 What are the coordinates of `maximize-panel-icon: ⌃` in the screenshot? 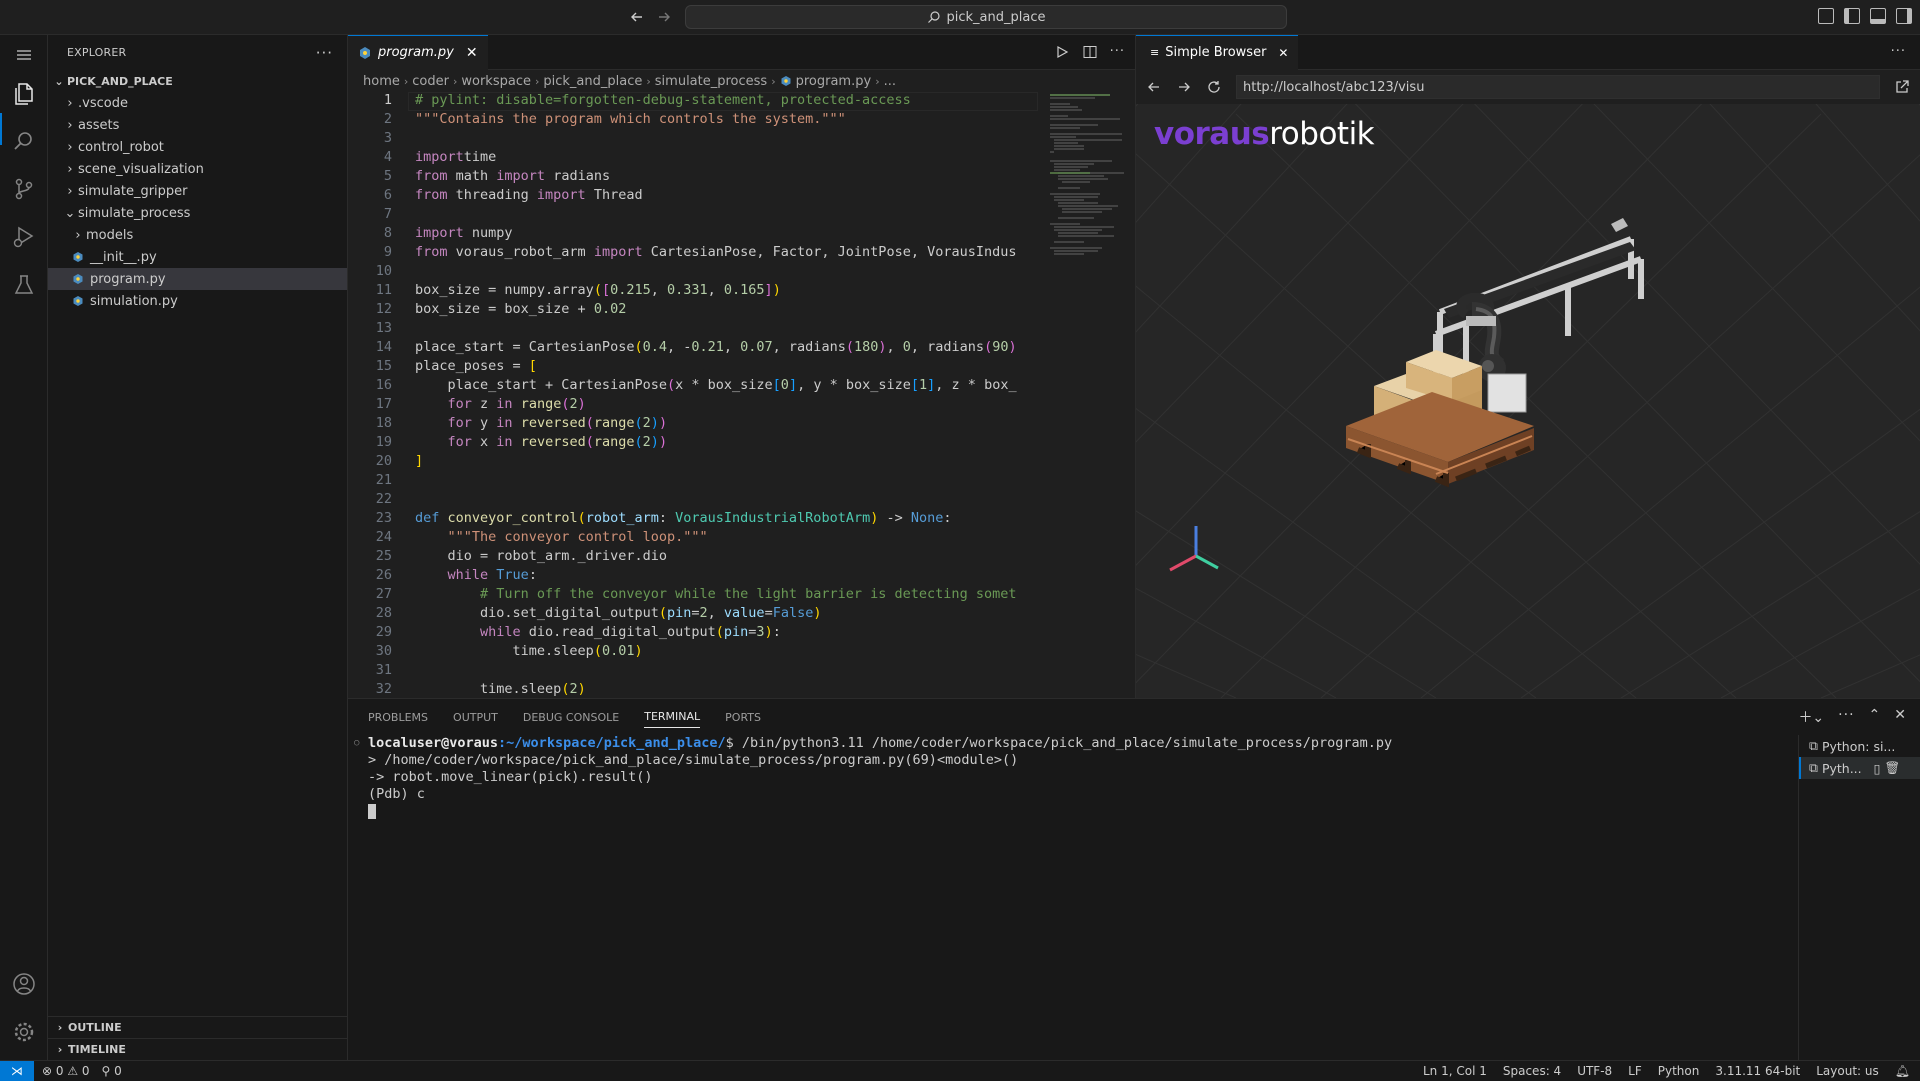 It's located at (1875, 717).